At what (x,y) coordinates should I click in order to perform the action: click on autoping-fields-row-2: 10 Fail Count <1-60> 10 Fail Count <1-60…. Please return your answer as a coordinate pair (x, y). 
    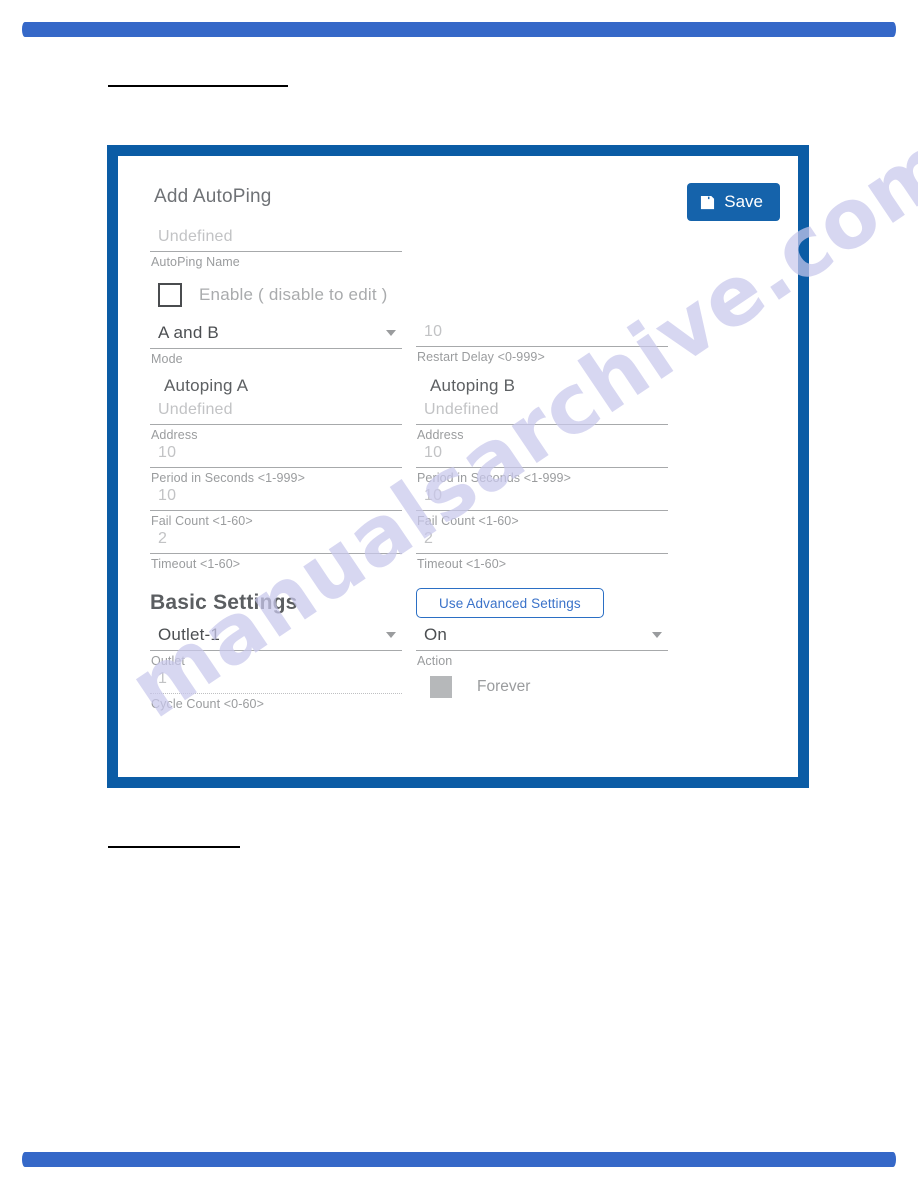
    Looking at the image, I should click on (458, 506).